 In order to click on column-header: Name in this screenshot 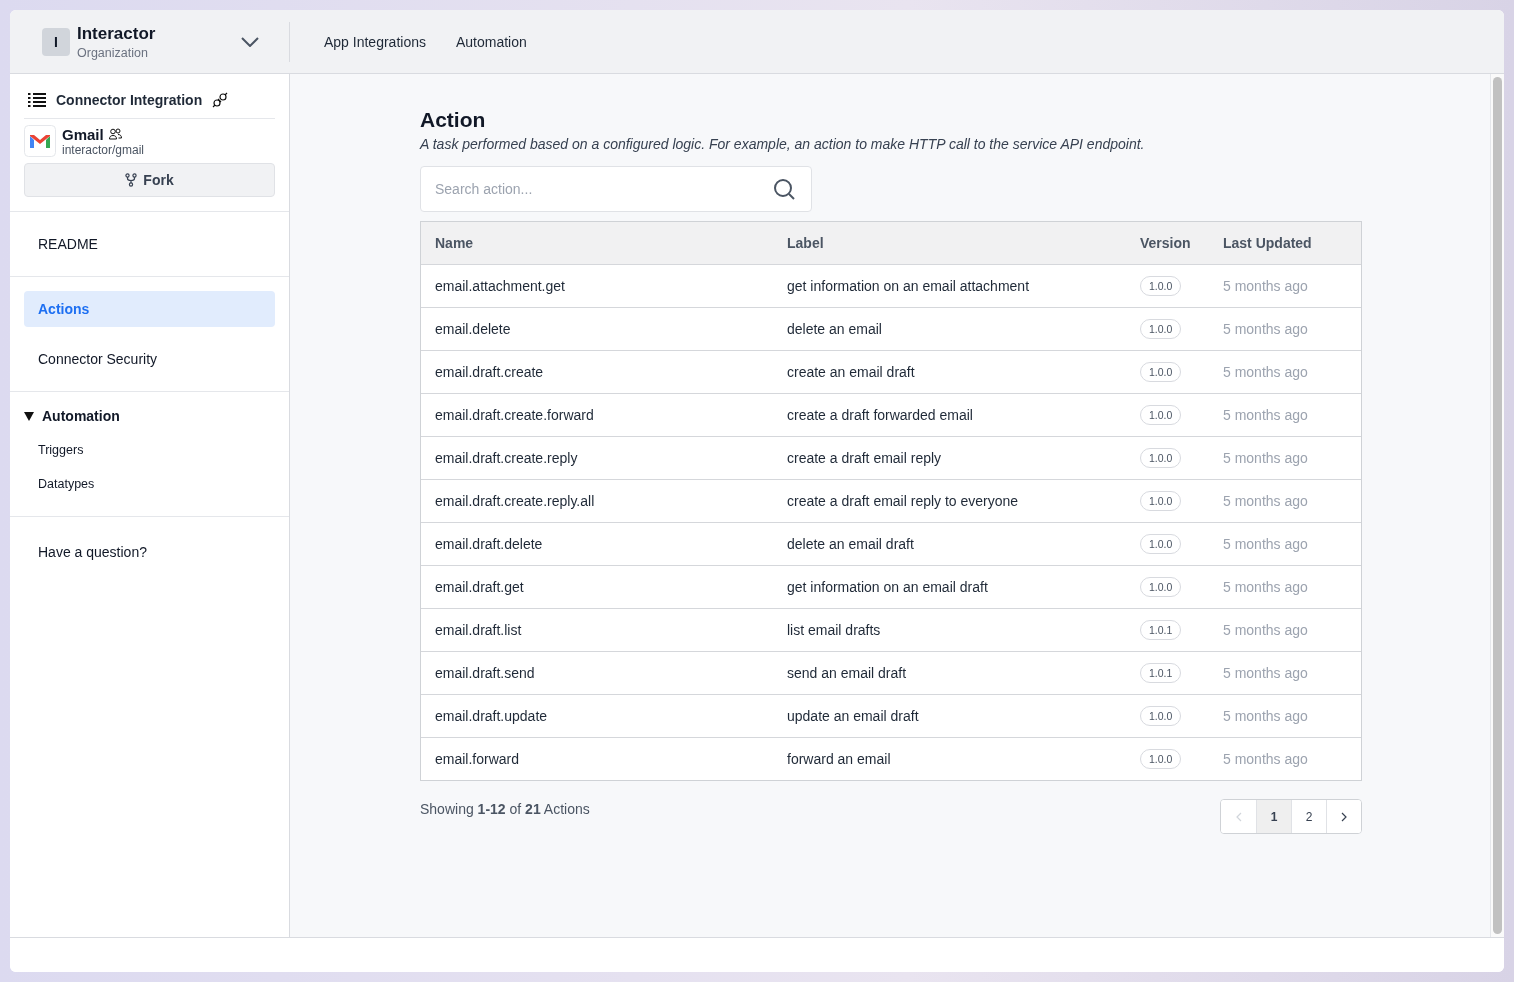, I will do `click(455, 243)`.